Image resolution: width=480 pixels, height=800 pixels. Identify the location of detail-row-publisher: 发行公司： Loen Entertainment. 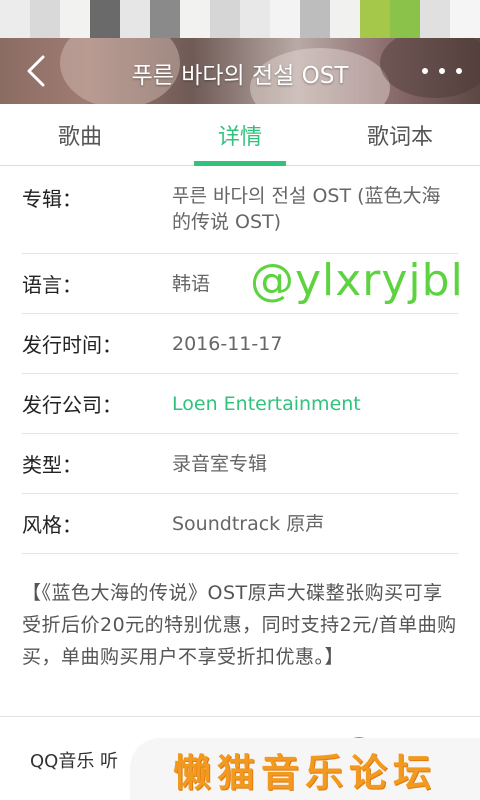
(240, 404).